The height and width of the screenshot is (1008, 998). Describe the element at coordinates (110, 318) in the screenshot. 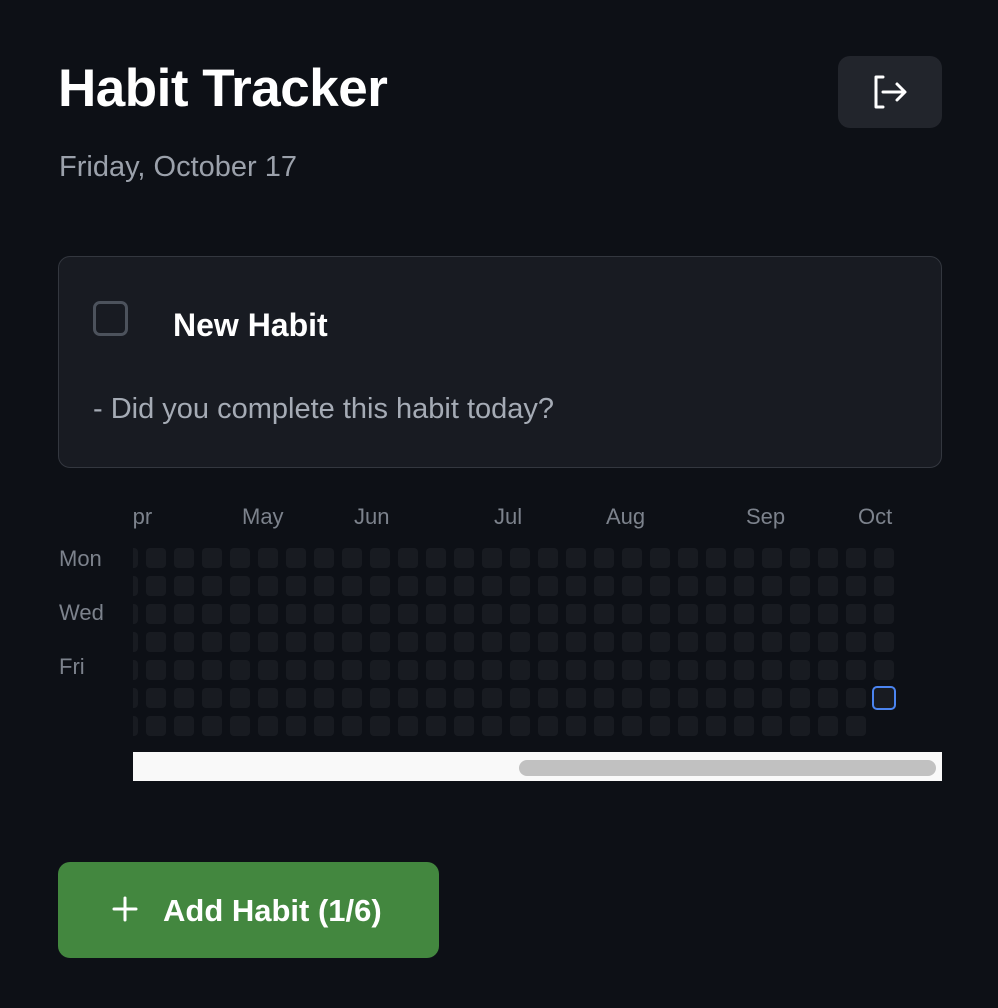

I see `habit-checkbox` at that location.